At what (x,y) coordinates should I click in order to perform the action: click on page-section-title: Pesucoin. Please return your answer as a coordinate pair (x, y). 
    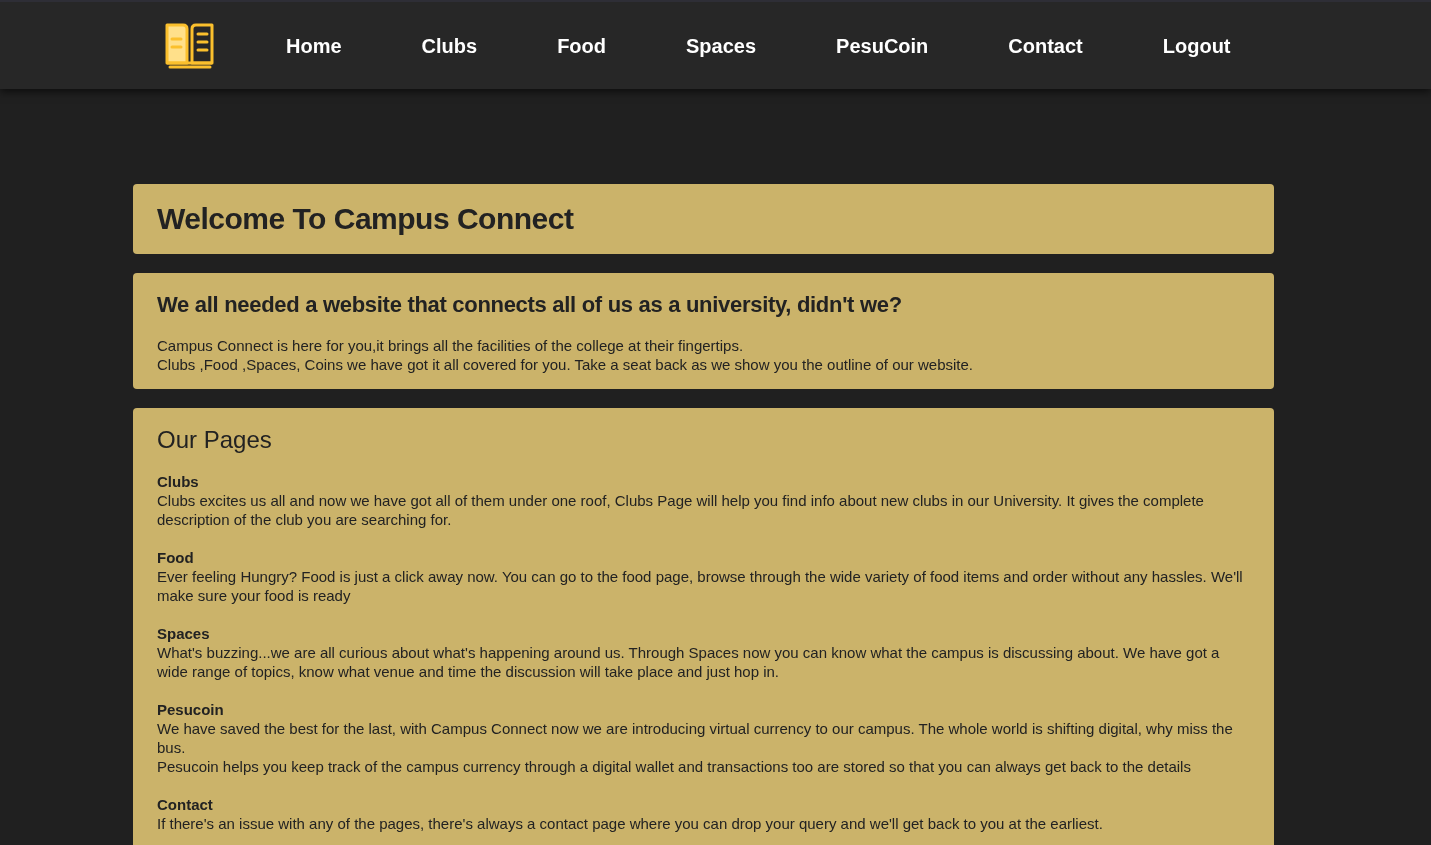
    Looking at the image, I should click on (191, 709).